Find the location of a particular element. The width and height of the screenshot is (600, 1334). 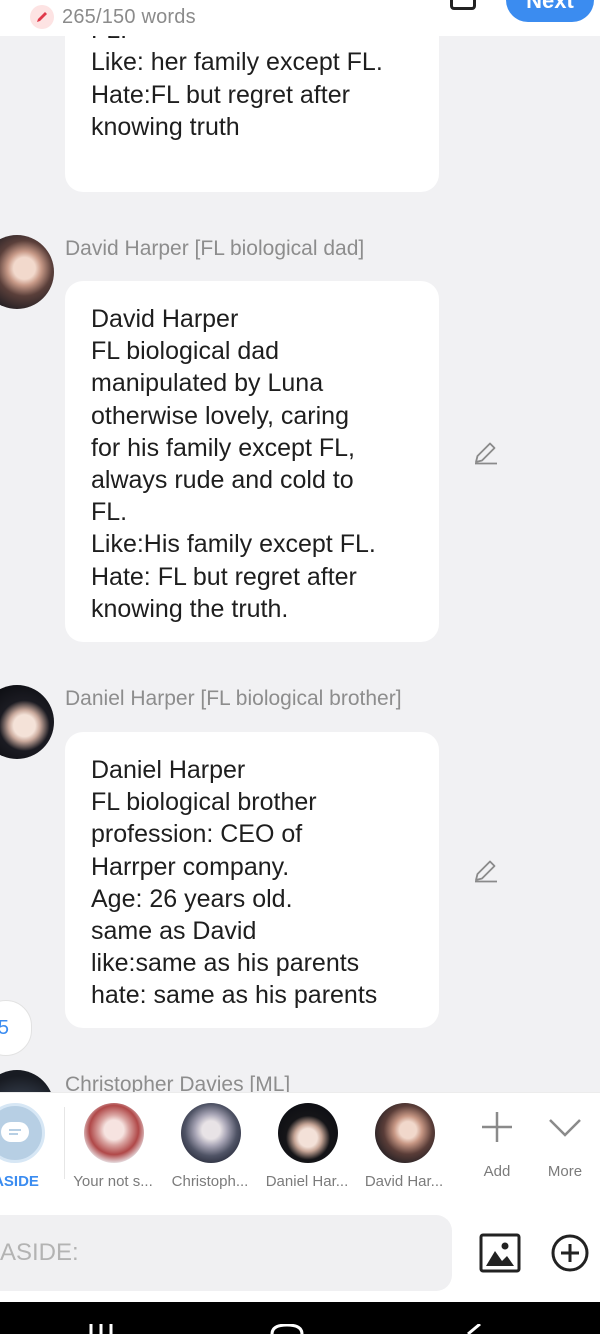

floating-counter-badge: 5 is located at coordinates (16, 1028).